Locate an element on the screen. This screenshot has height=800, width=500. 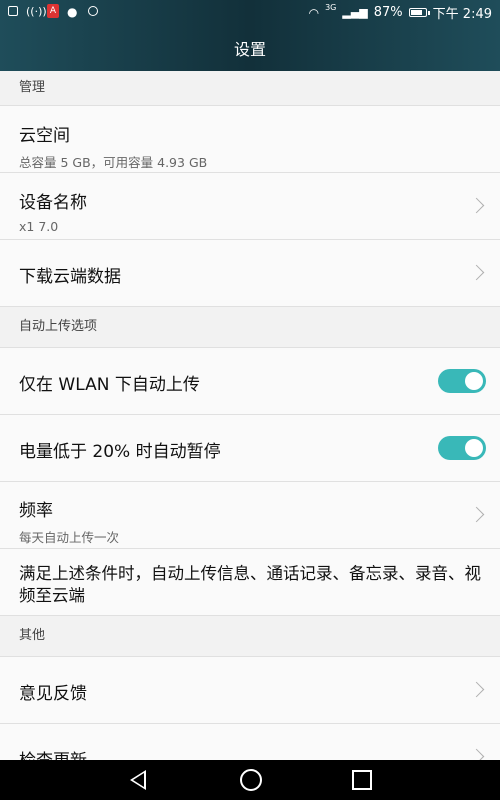
battery-percent: 87% is located at coordinates (388, 12).